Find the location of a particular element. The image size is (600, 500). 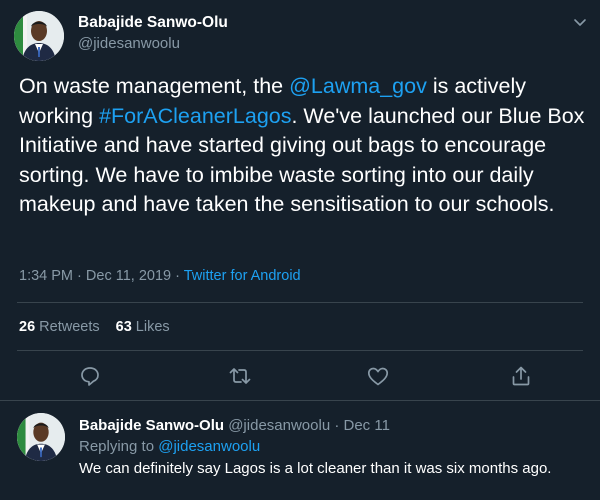

like-icon is located at coordinates (378, 376).